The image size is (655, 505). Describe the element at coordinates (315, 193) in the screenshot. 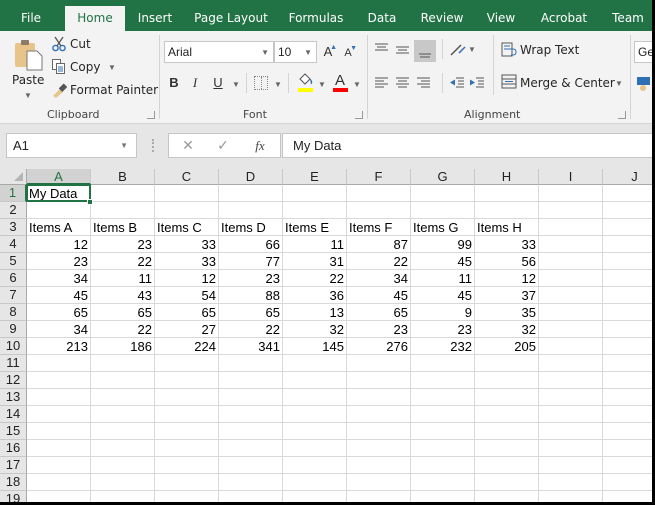

I see `cell-e1` at that location.